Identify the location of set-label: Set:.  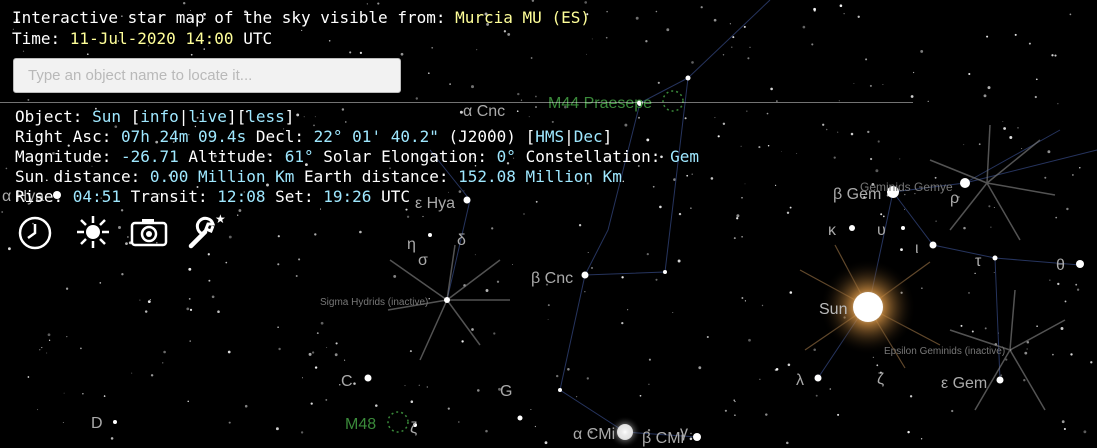
(294, 196).